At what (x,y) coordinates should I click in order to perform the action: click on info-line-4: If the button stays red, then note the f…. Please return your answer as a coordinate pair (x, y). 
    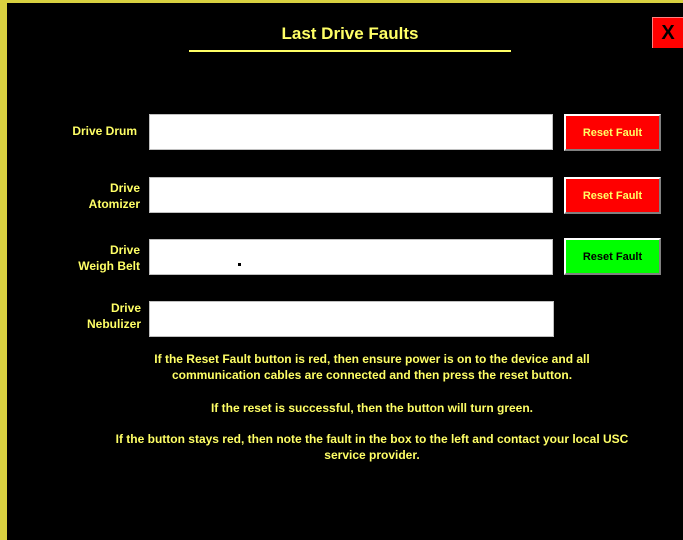
    Looking at the image, I should click on (372, 439).